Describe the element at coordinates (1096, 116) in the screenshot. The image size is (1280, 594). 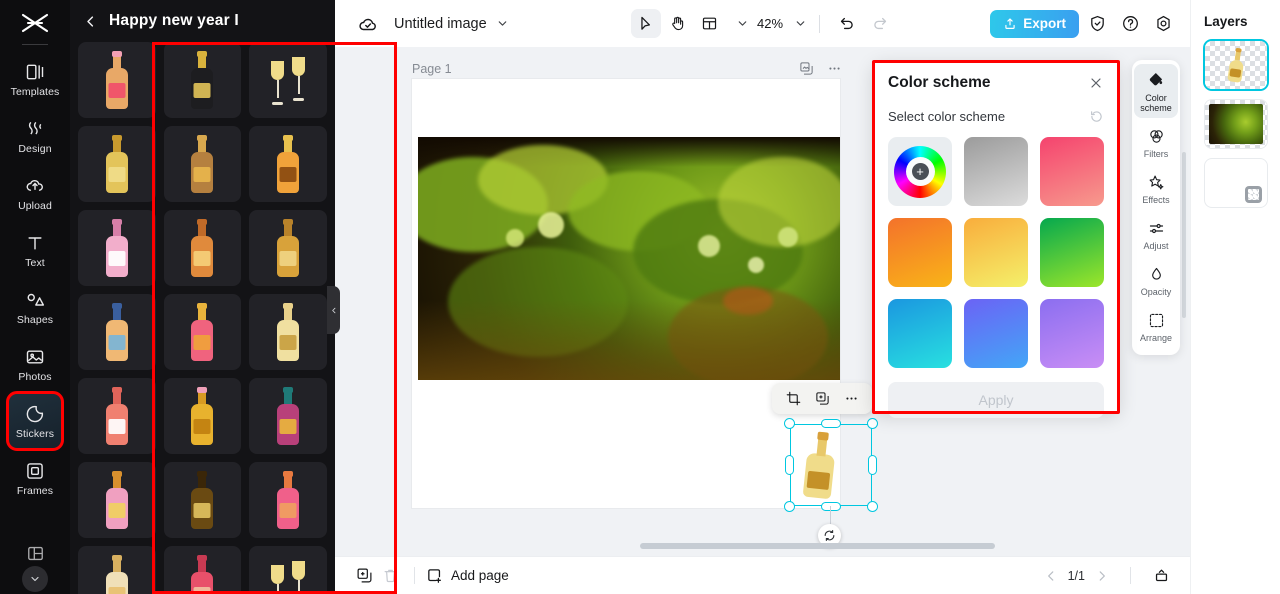
I see `reset-icon` at that location.